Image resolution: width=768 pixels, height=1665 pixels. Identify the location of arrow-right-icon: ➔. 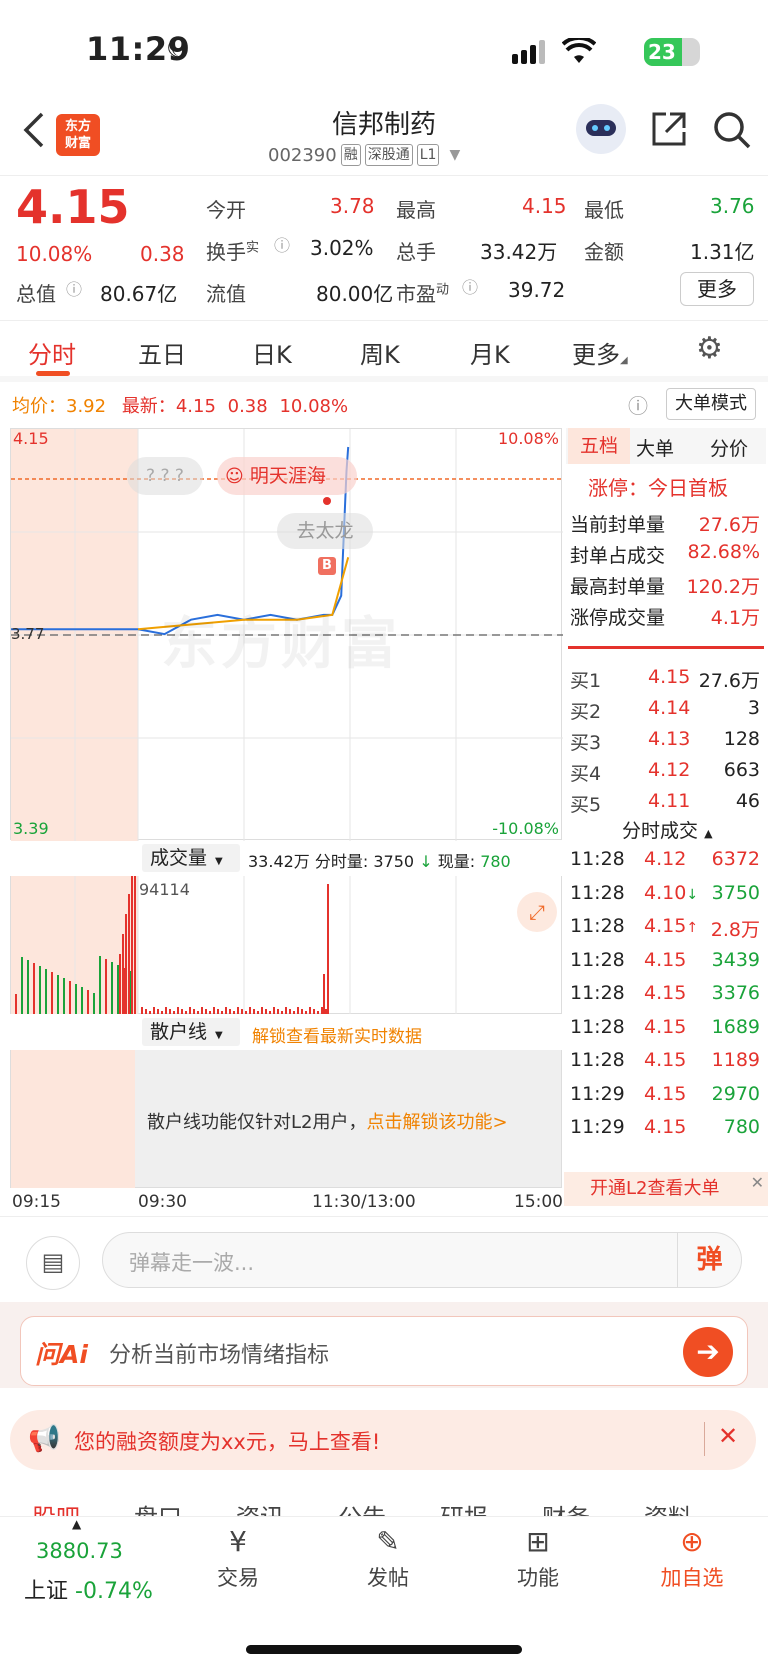
(708, 1352).